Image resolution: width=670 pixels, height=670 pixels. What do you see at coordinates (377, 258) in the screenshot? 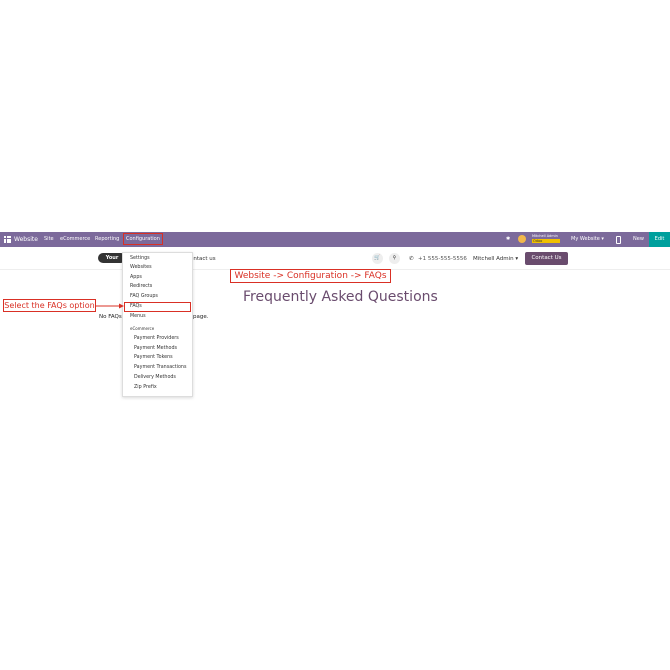
I see `cart-icon: 🛒` at bounding box center [377, 258].